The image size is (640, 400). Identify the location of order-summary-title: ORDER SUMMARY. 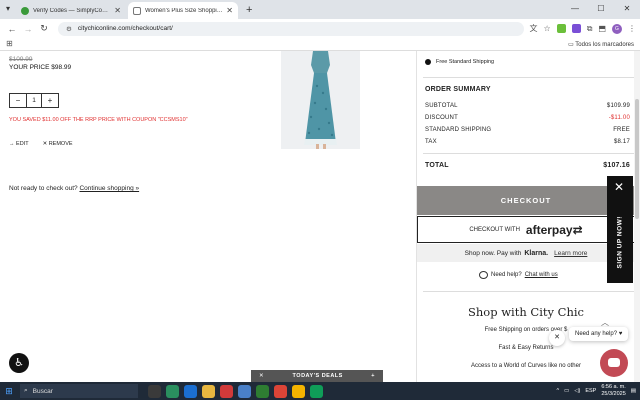
(458, 89).